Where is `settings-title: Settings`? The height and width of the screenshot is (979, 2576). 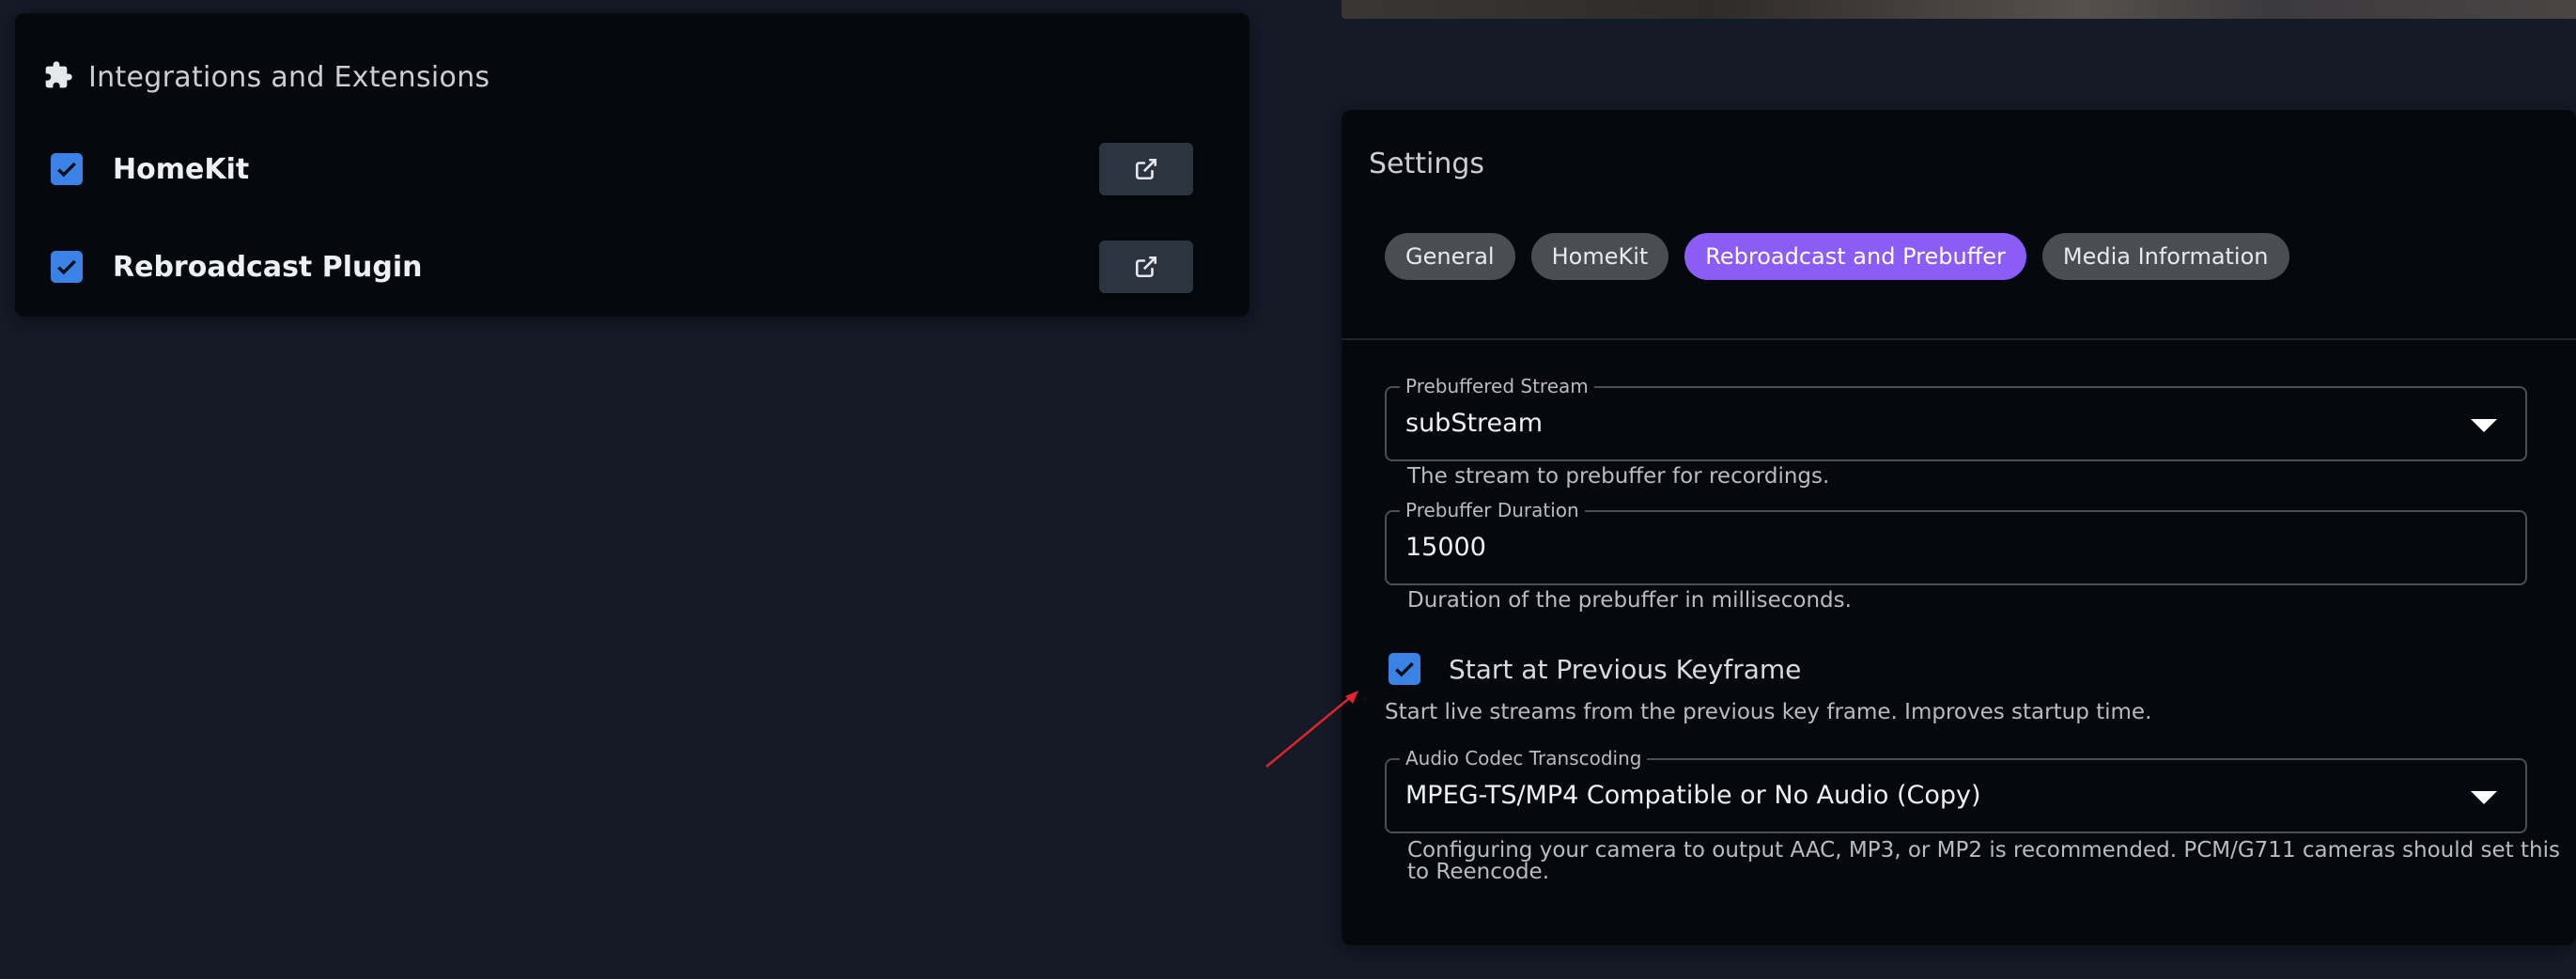 settings-title: Settings is located at coordinates (1427, 164).